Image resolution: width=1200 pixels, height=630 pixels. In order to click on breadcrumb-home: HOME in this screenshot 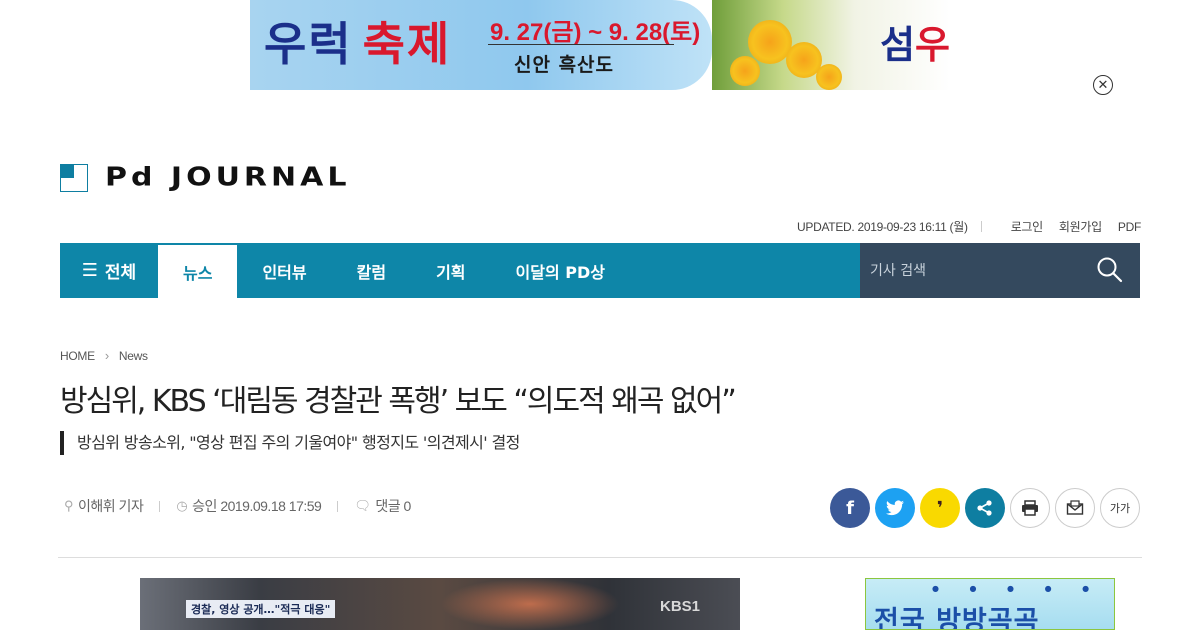, I will do `click(77, 356)`.